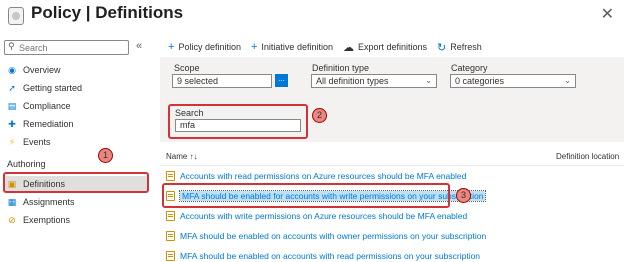  What do you see at coordinates (26, 164) in the screenshot?
I see `section-authoring: Authoring` at bounding box center [26, 164].